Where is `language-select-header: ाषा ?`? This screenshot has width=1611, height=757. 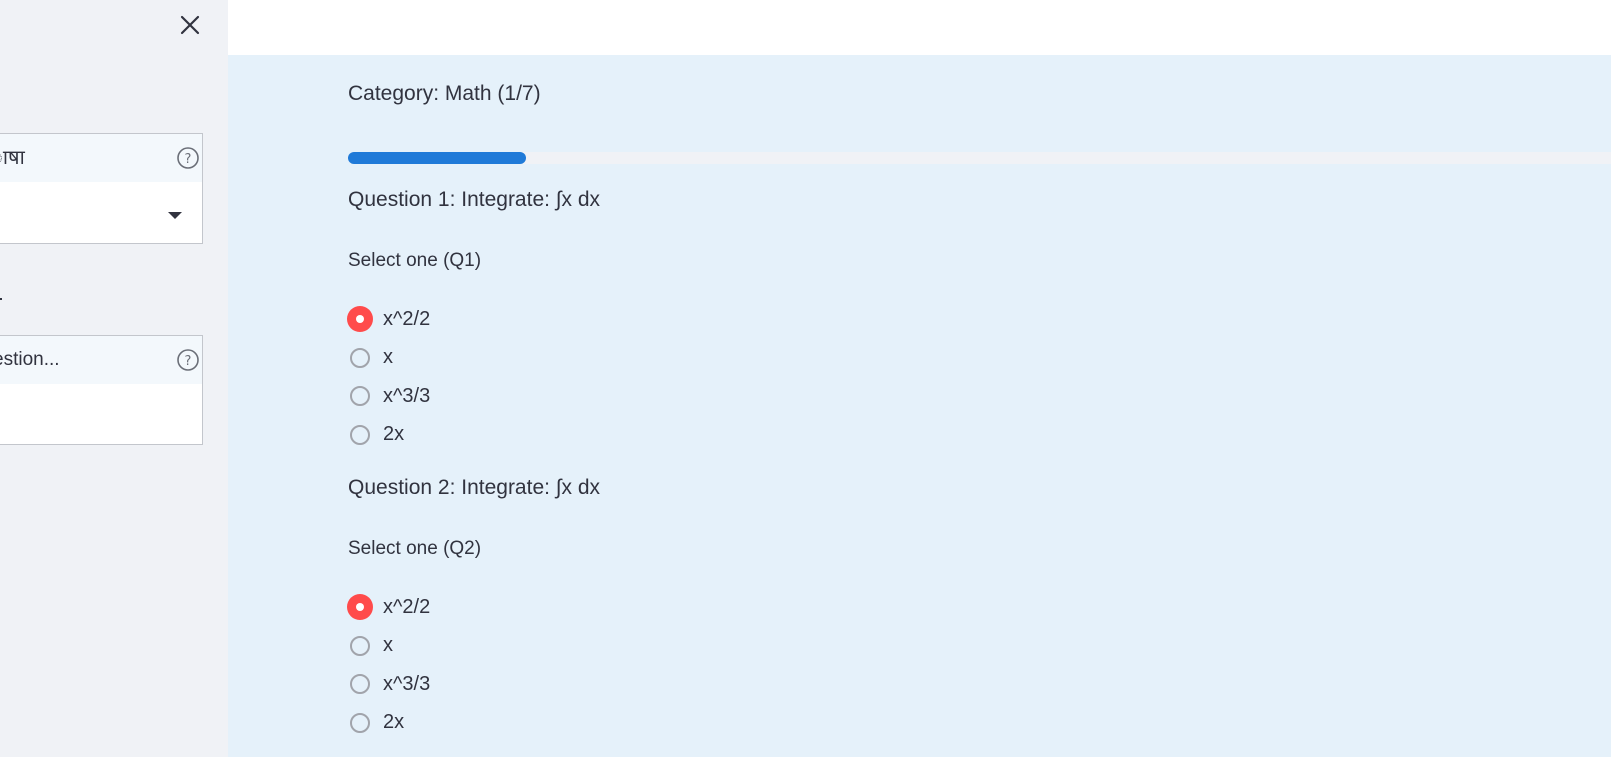 language-select-header: ाषा ? is located at coordinates (101, 158).